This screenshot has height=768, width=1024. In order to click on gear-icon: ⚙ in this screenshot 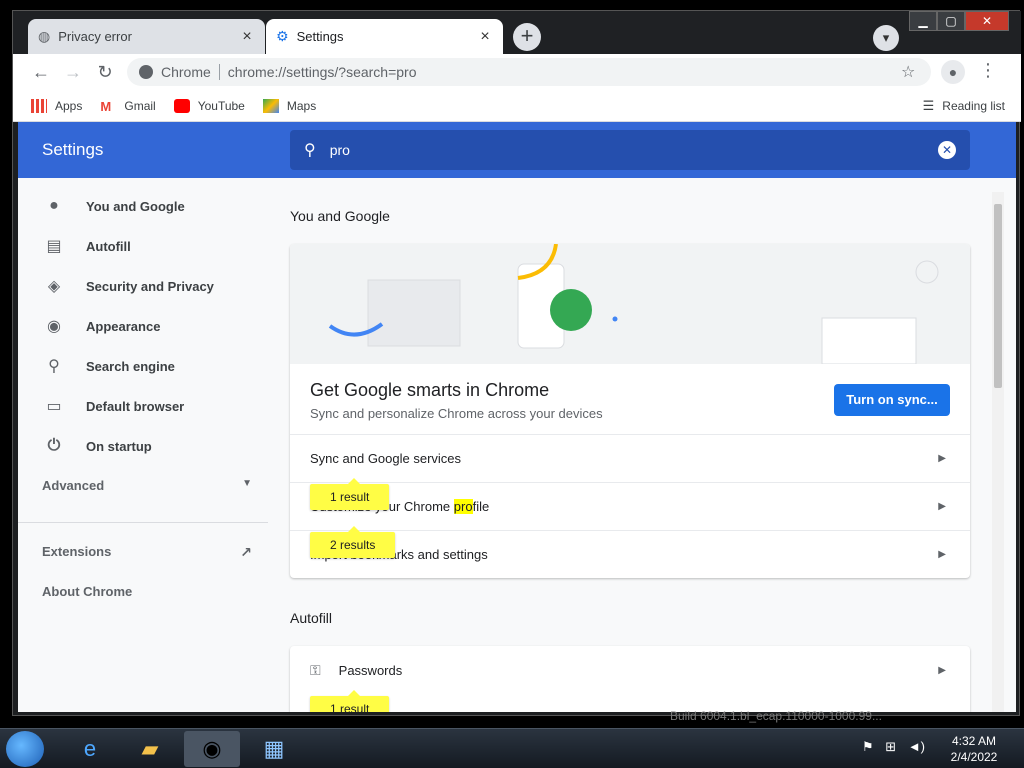, I will do `click(282, 36)`.